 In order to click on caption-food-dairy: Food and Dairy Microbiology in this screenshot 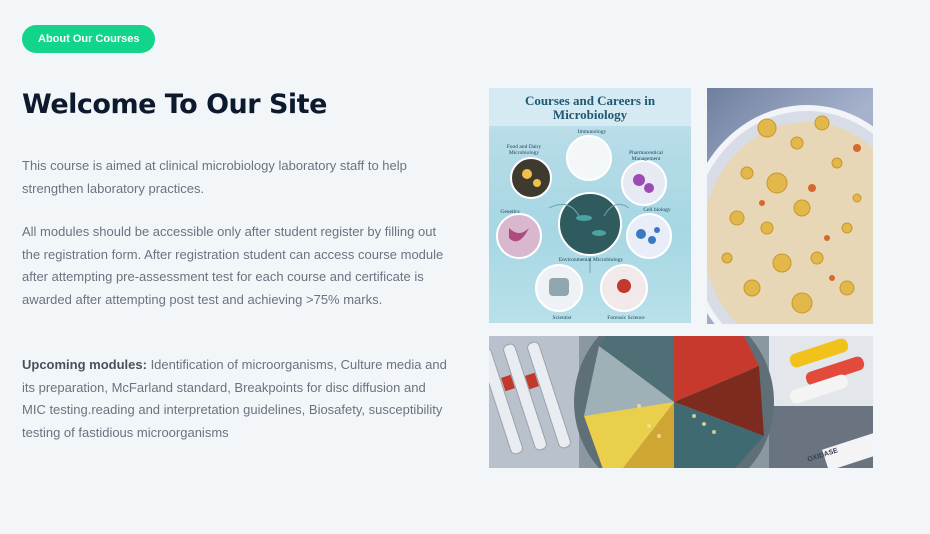, I will do `click(524, 150)`.